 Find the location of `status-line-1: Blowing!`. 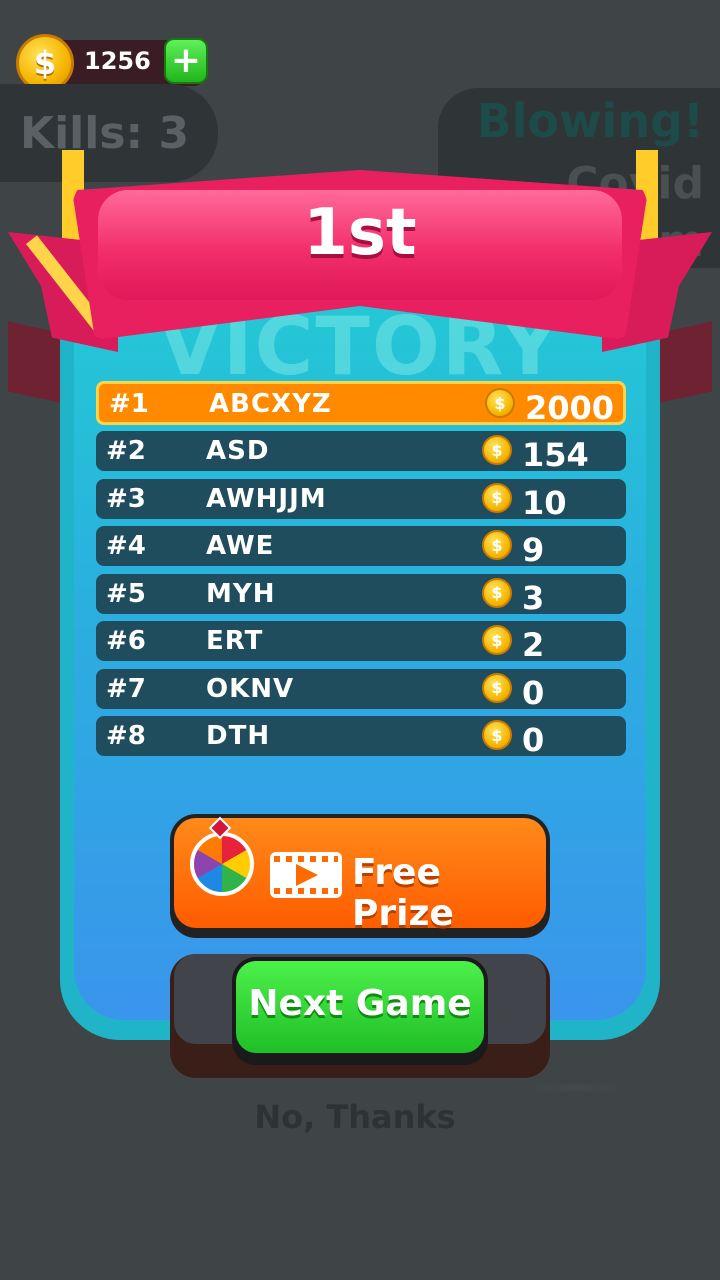

status-line-1: Blowing! is located at coordinates (590, 121).